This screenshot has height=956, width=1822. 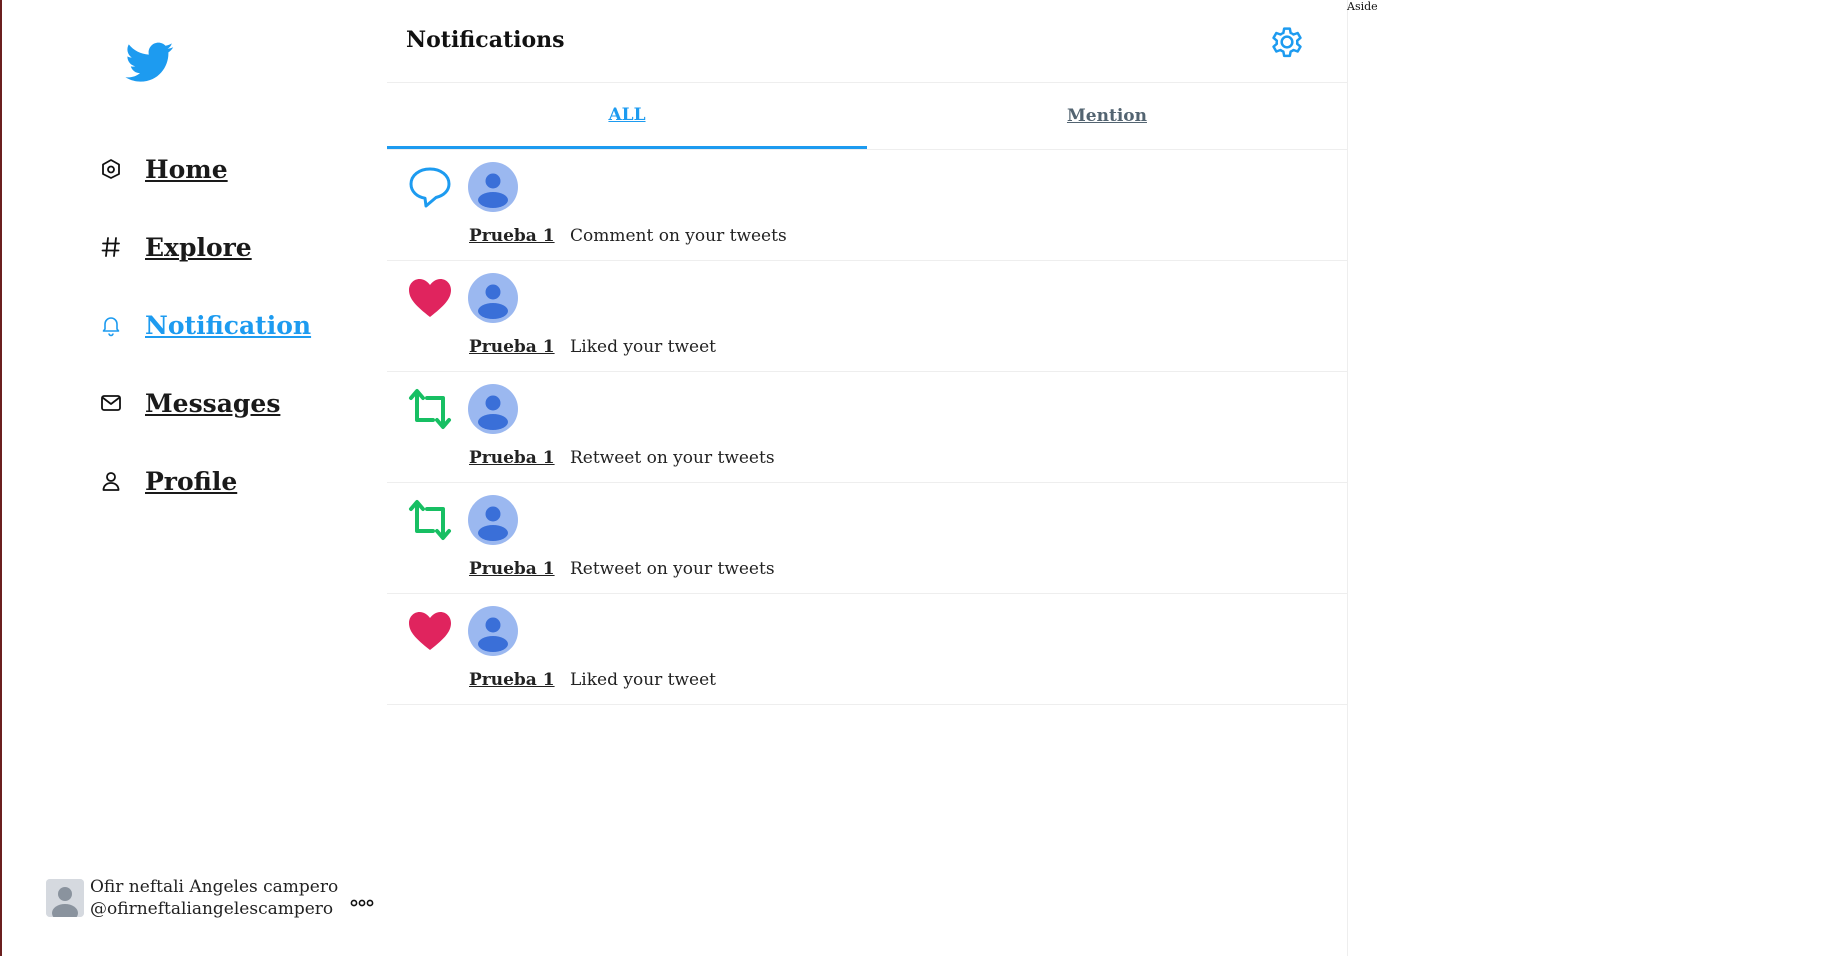 I want to click on nav-item-home: Home, so click(x=204, y=169).